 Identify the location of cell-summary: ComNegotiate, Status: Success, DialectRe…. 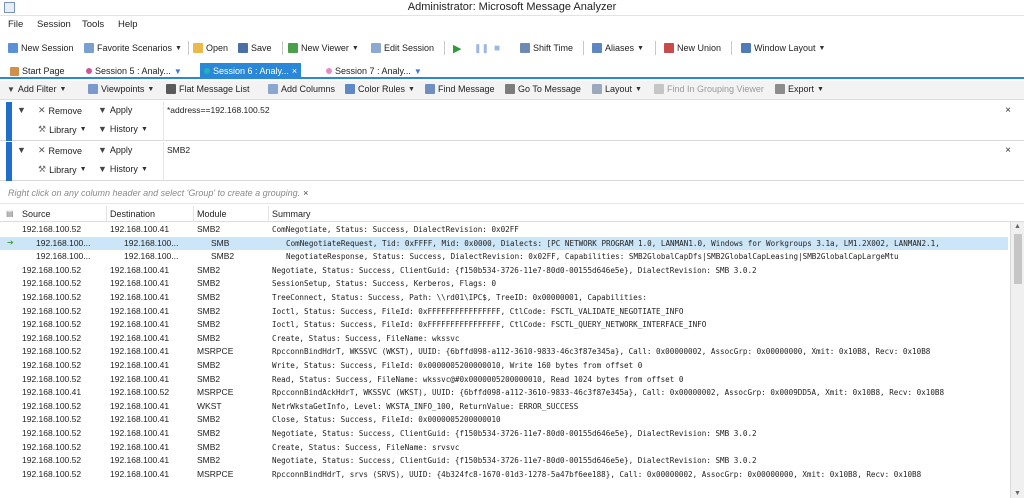
(395, 229).